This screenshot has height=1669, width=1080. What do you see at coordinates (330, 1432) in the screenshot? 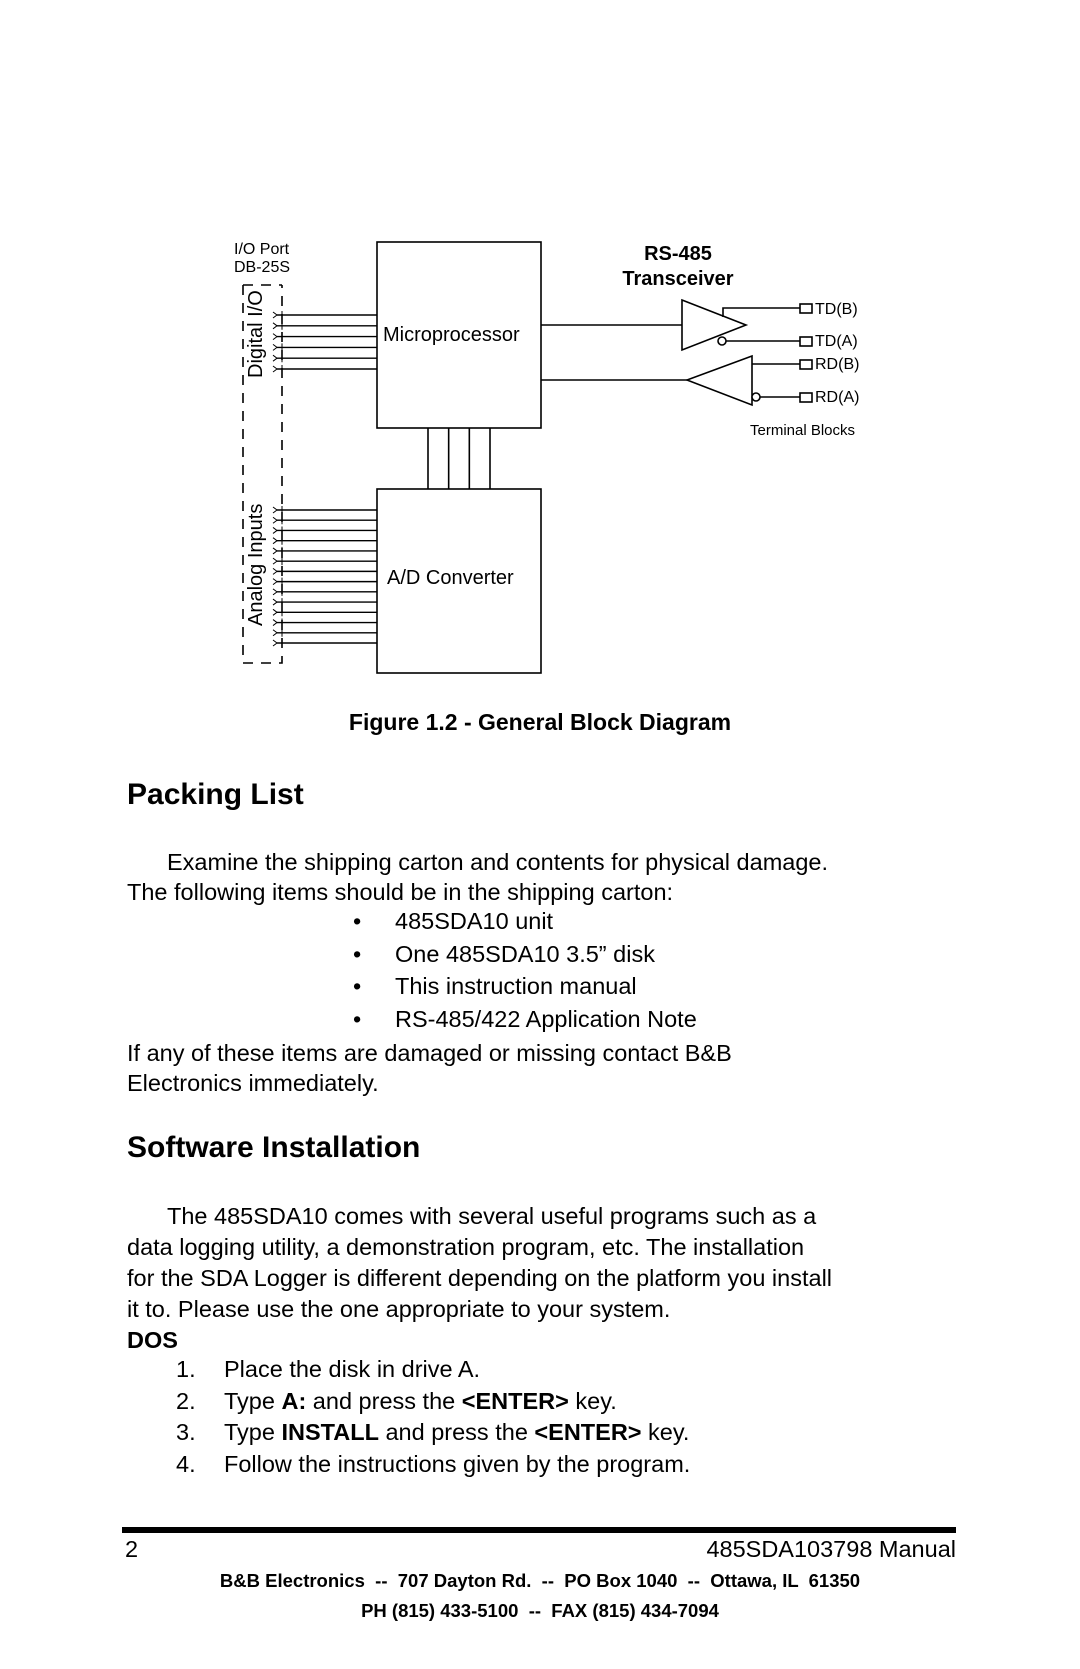
I see `step-keyword: INSTALL` at bounding box center [330, 1432].